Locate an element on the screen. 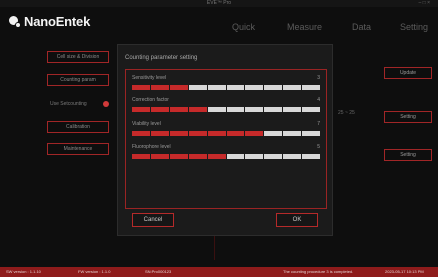 The width and height of the screenshot is (438, 277). range-text: 25 ~ 25 is located at coordinates (346, 113).